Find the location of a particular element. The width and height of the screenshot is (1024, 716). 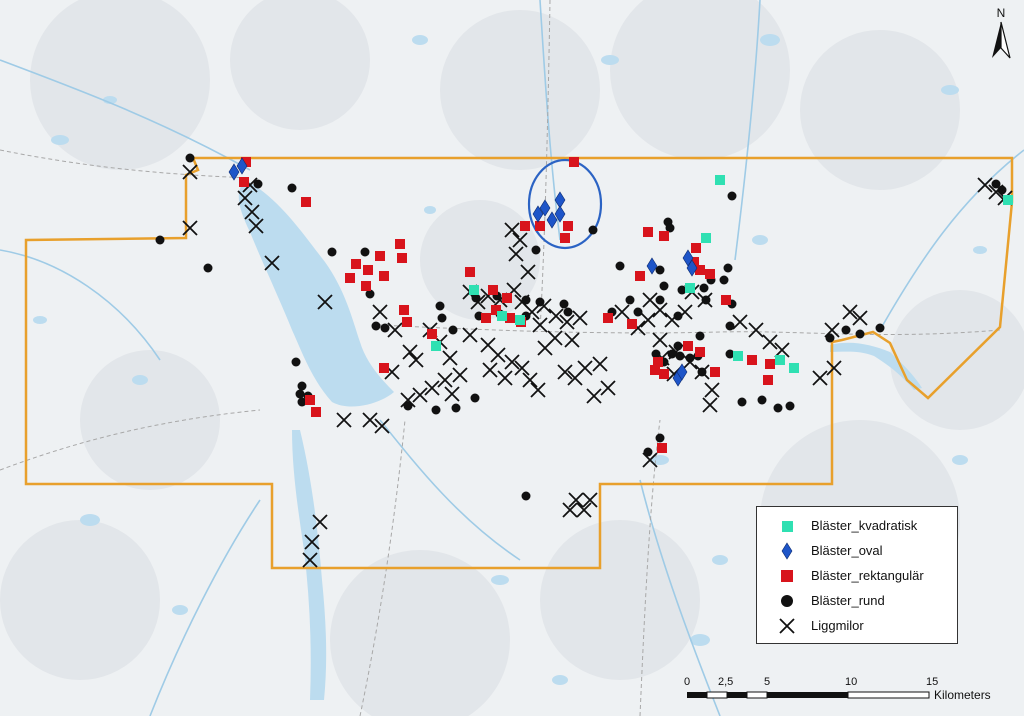

north-arrow: N is located at coordinates (1001, 34).